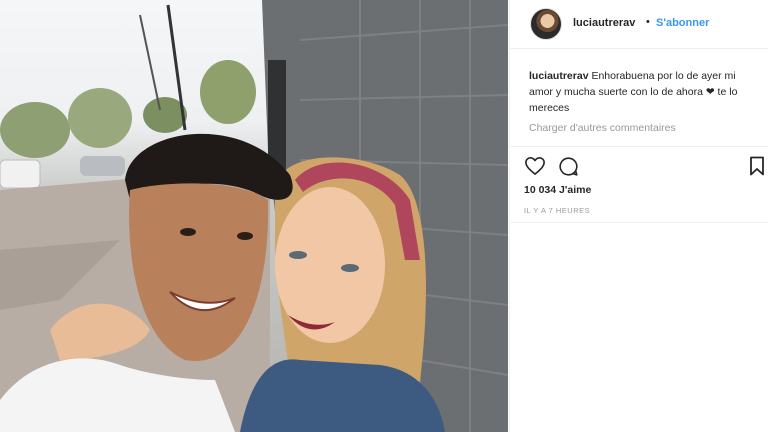  Describe the element at coordinates (546, 24) in the screenshot. I see `avatar` at that location.